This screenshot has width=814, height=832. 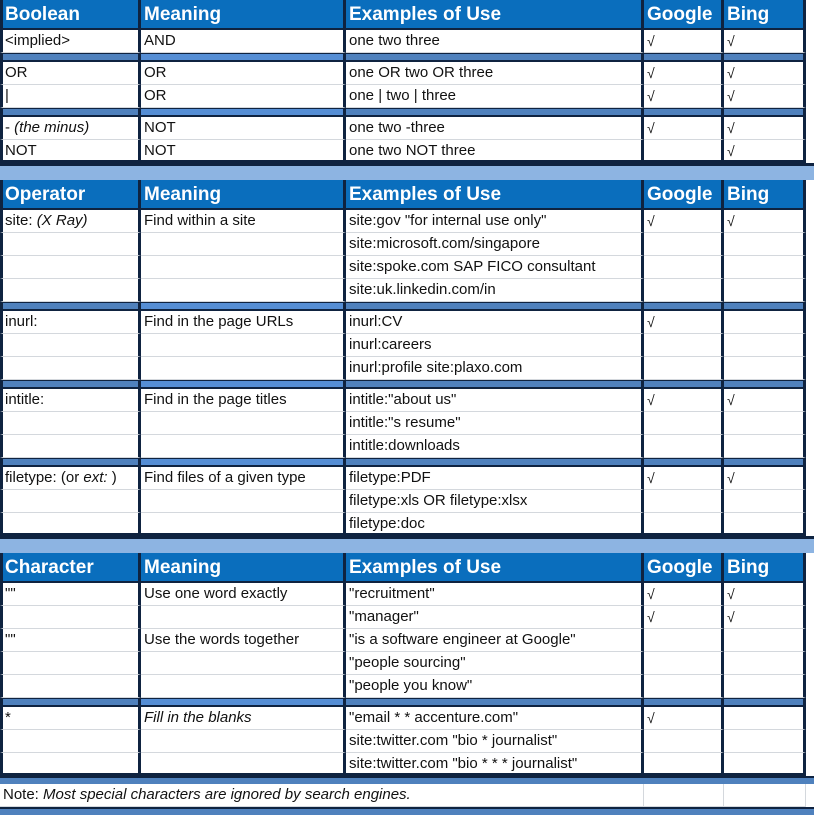 I want to click on example-cell: site:twitter.com "bio * journalist", so click(x=495, y=741).